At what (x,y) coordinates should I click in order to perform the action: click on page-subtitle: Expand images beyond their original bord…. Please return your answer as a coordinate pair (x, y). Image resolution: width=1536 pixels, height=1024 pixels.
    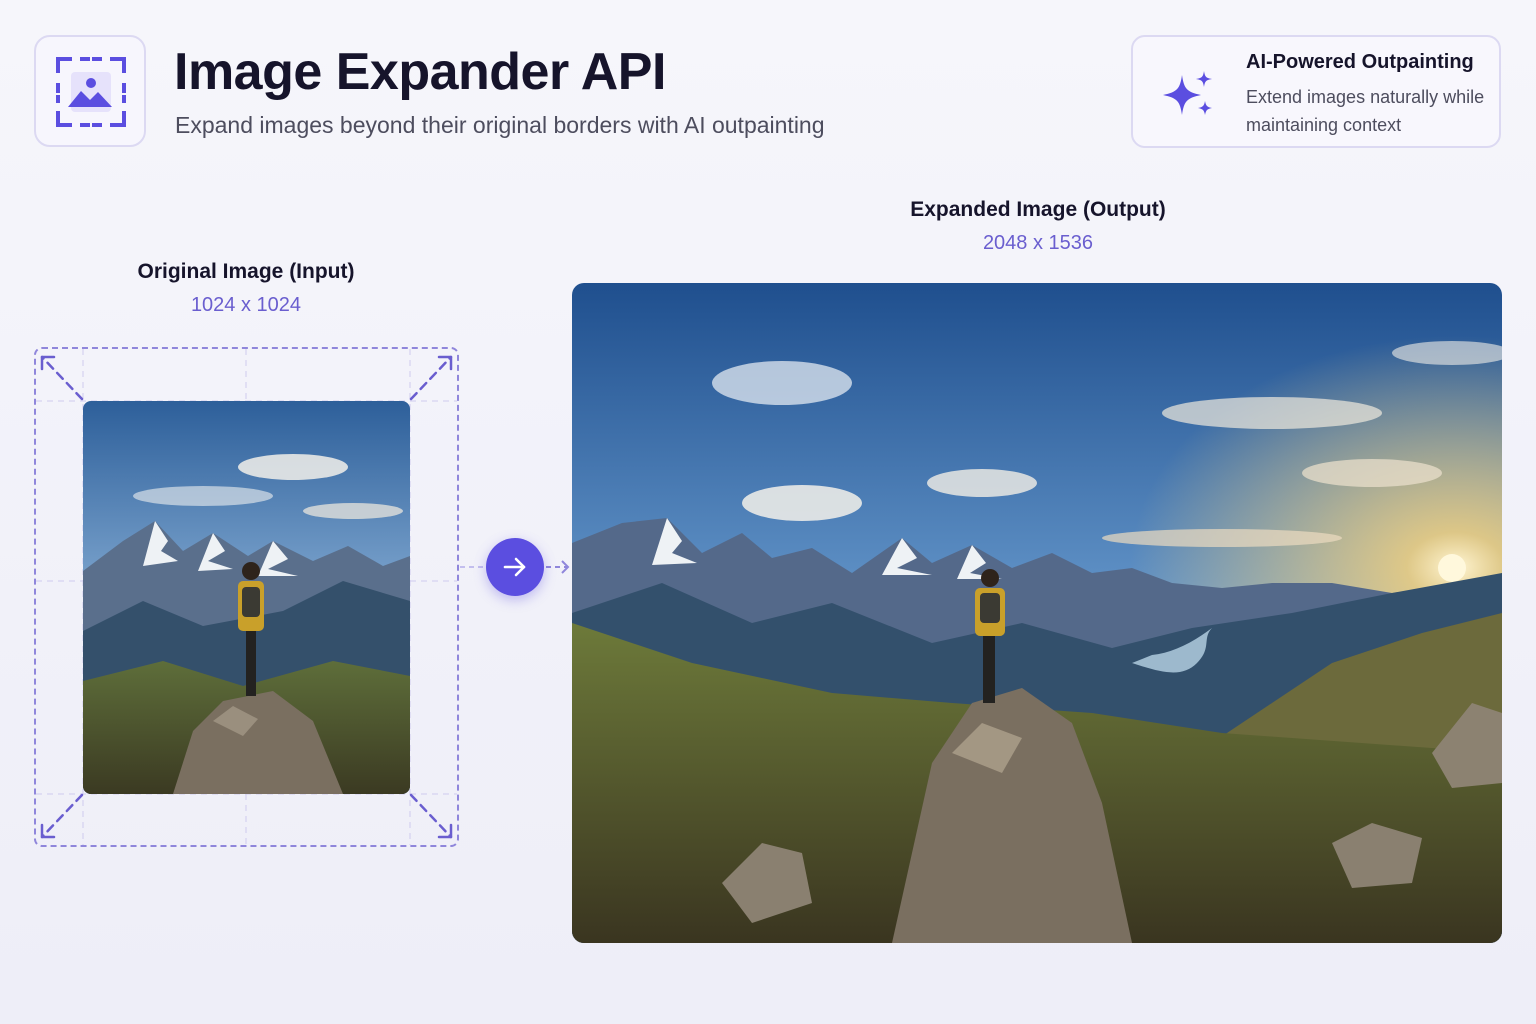
    Looking at the image, I should click on (500, 125).